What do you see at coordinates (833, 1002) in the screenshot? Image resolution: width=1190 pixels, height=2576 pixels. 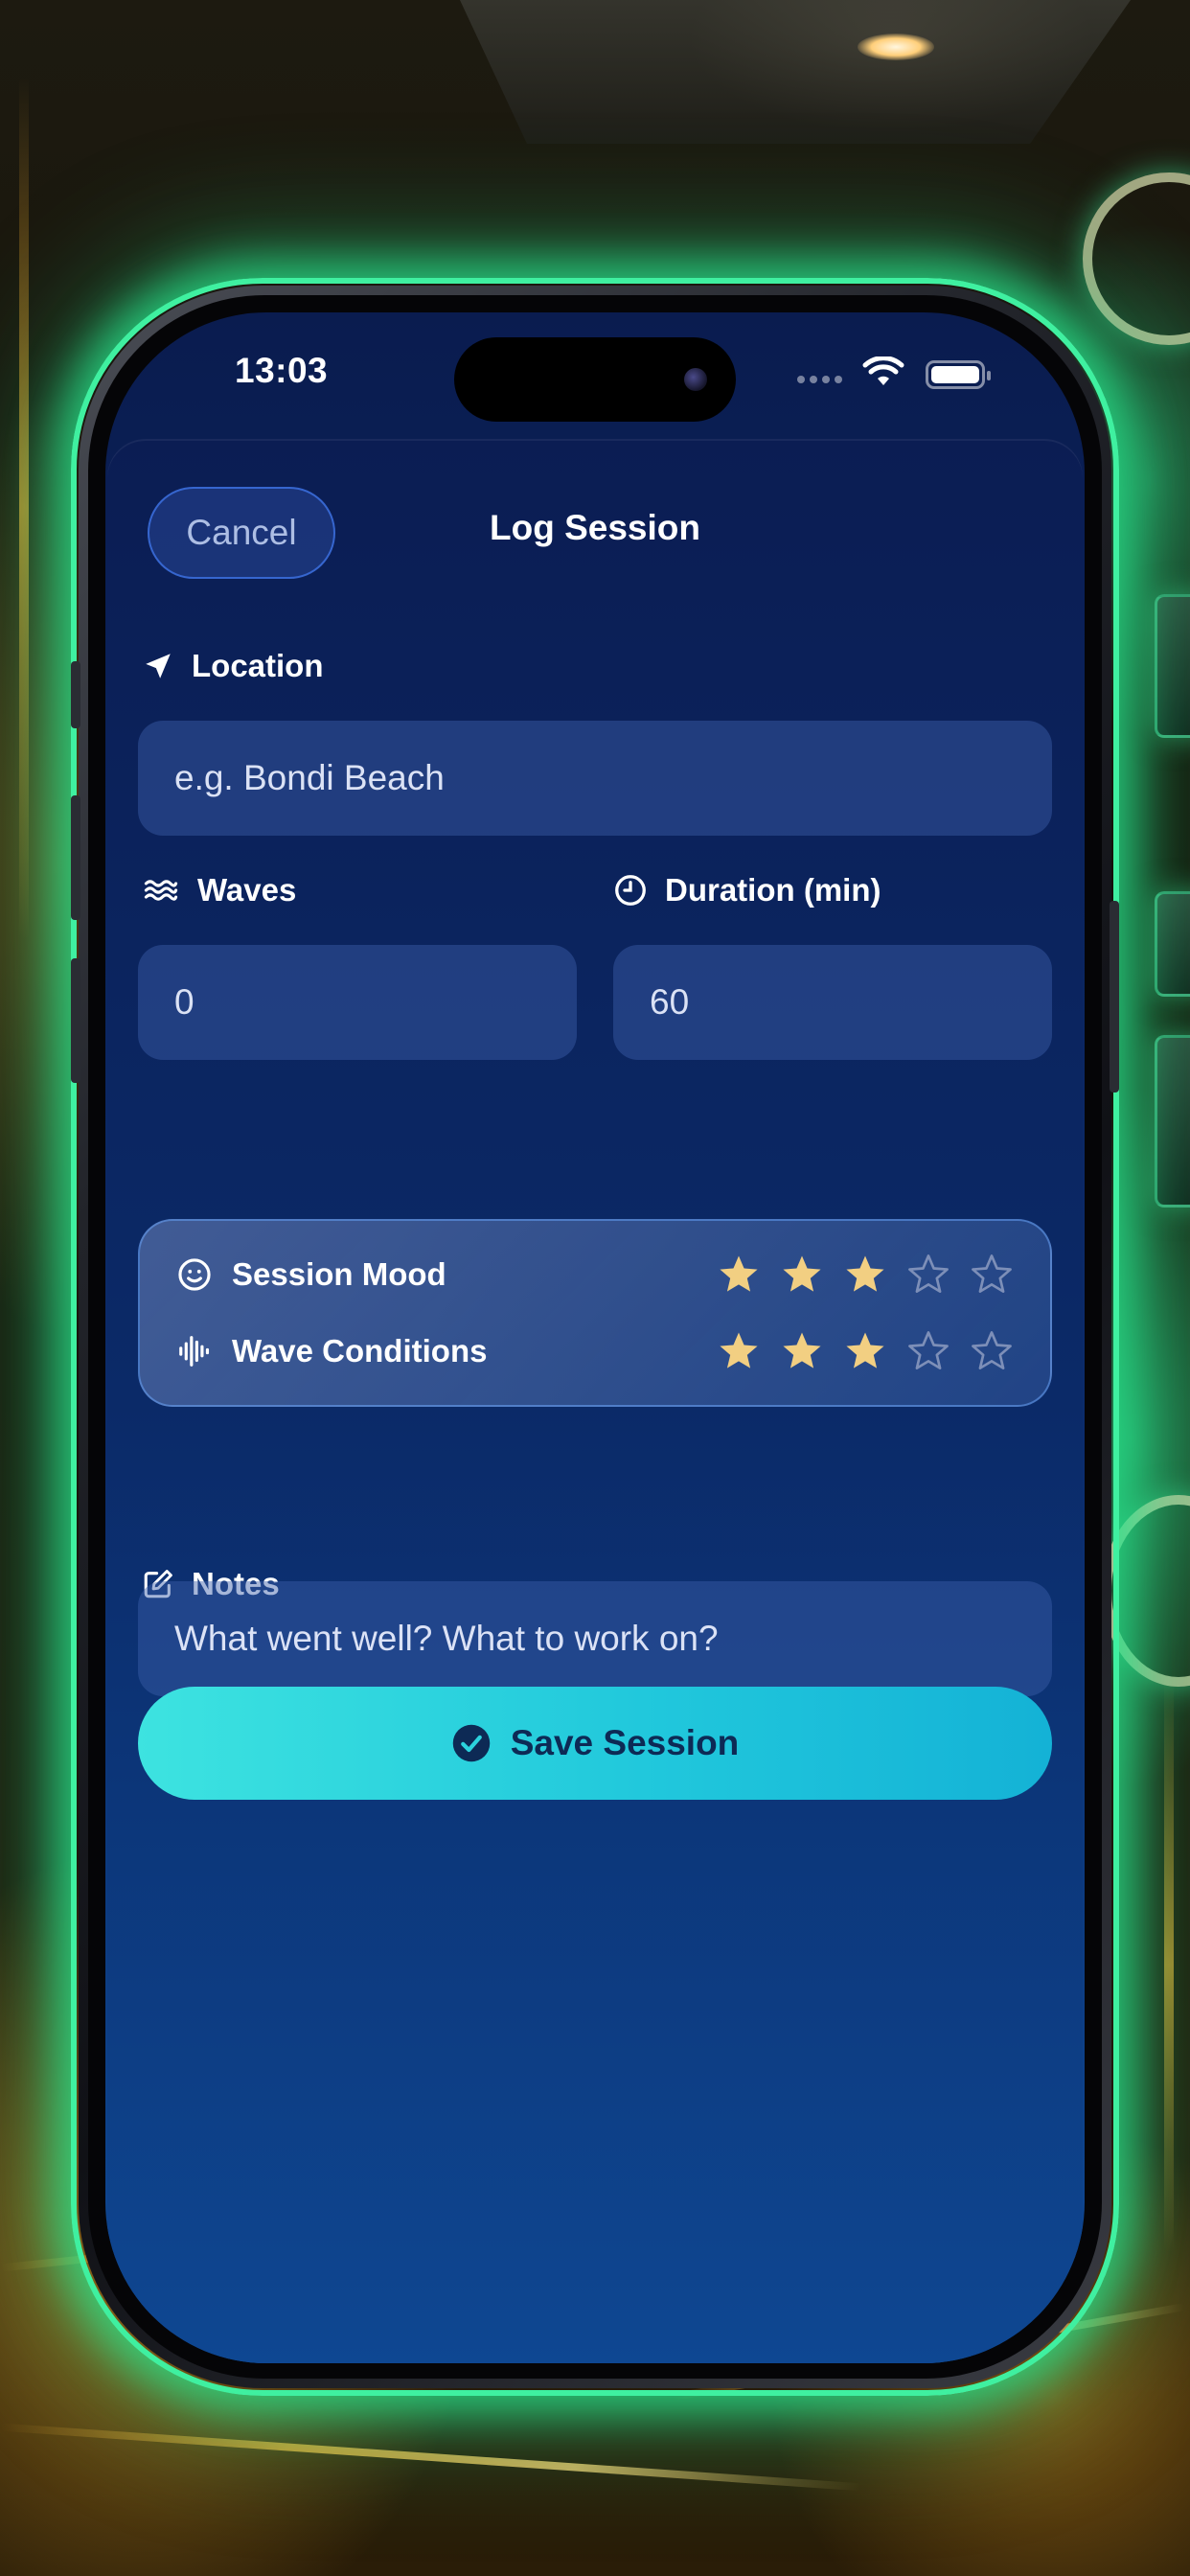 I see `duration-input: 60` at bounding box center [833, 1002].